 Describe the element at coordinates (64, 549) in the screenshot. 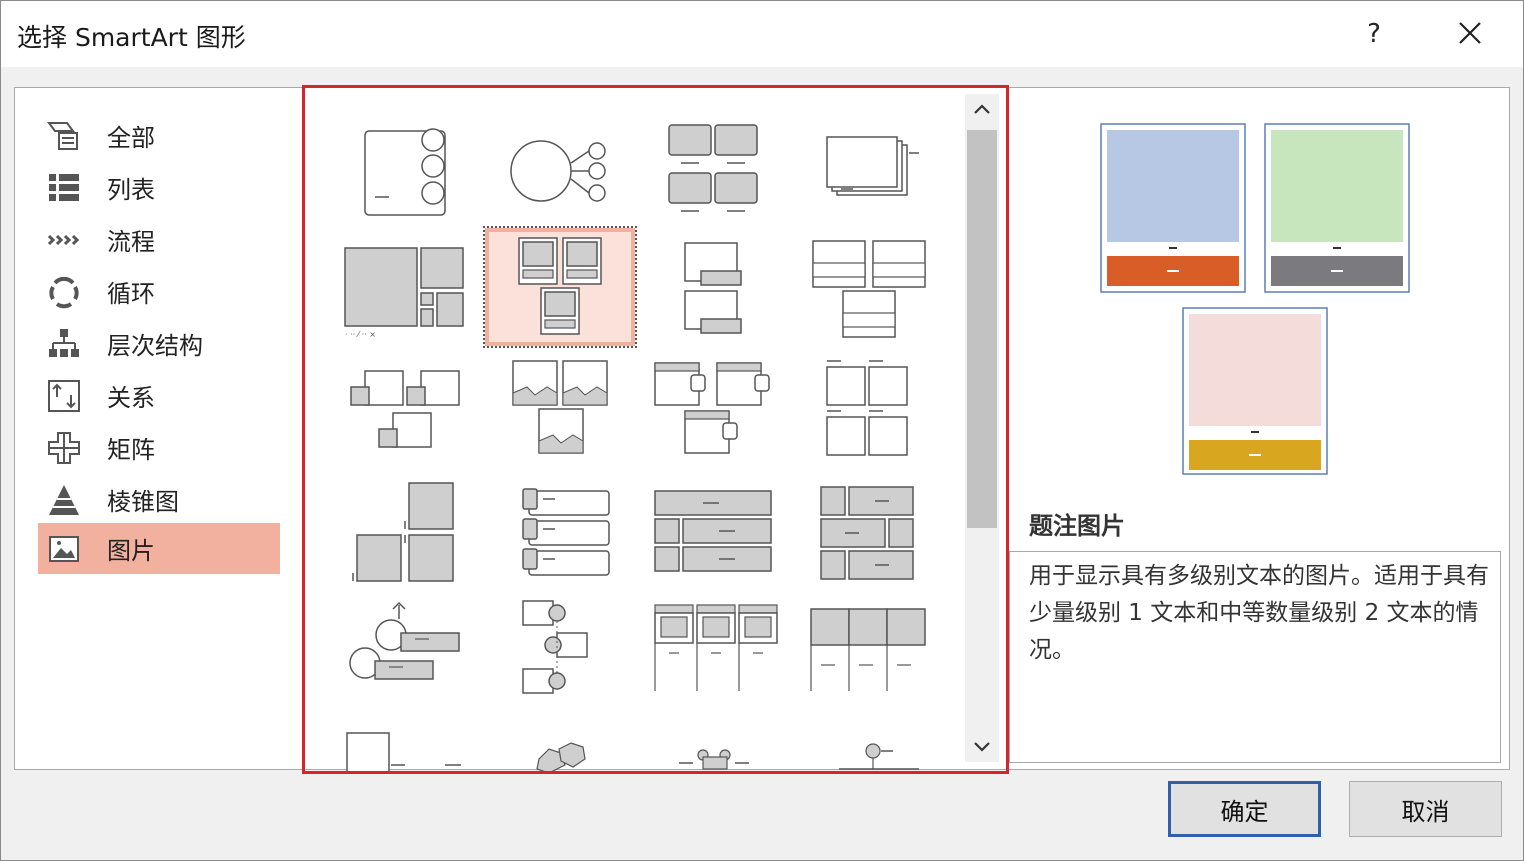

I see `picture-icon` at that location.